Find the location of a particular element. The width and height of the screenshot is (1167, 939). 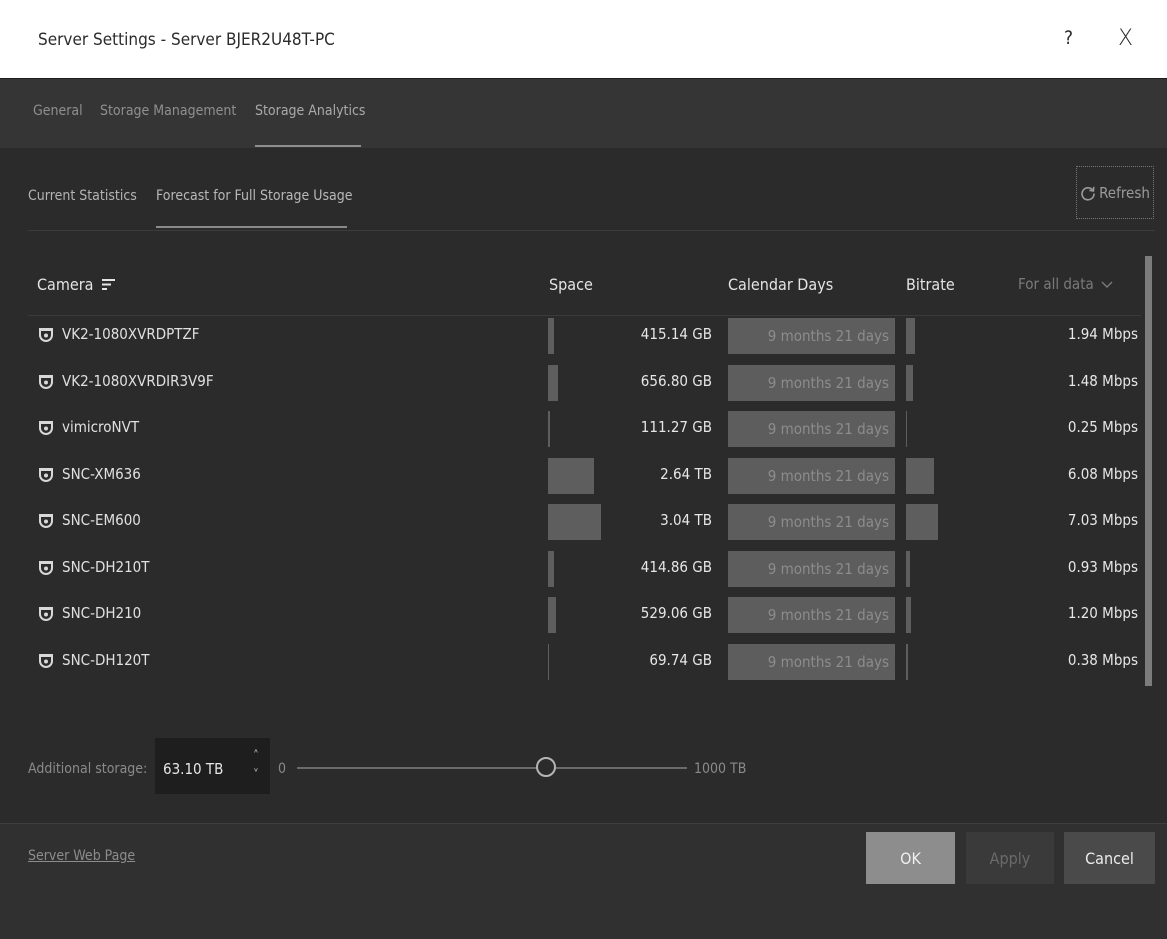

subtab-current-statistics: Current Statistics is located at coordinates (82, 196).